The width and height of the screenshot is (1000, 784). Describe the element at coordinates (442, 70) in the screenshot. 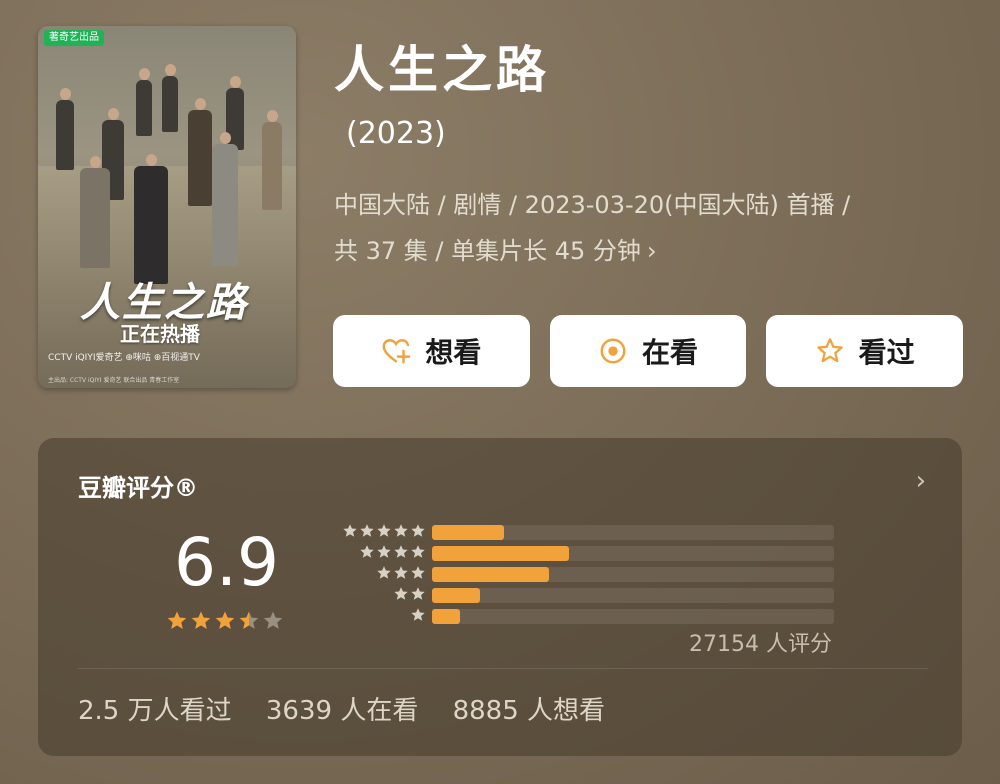

I see `show-title: 人生之路` at that location.